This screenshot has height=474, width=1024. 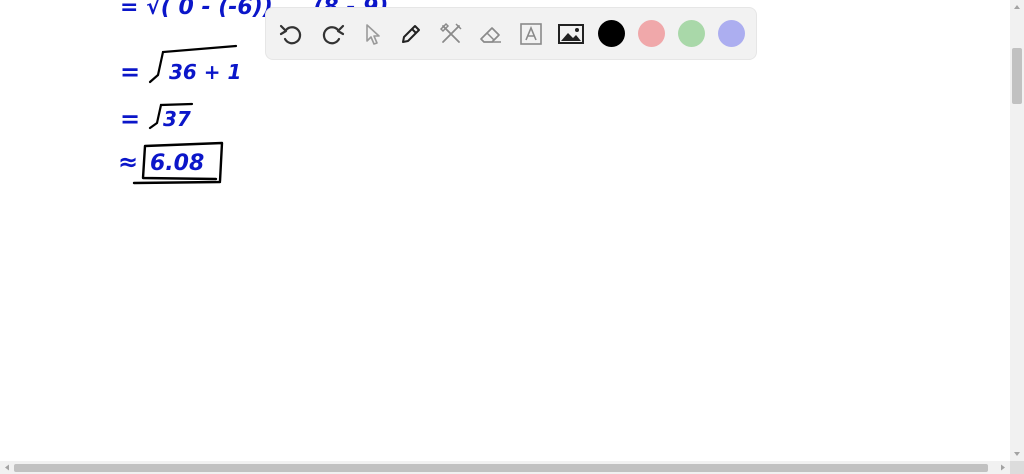 What do you see at coordinates (1017, 467) in the screenshot?
I see `scrollbar-corner` at bounding box center [1017, 467].